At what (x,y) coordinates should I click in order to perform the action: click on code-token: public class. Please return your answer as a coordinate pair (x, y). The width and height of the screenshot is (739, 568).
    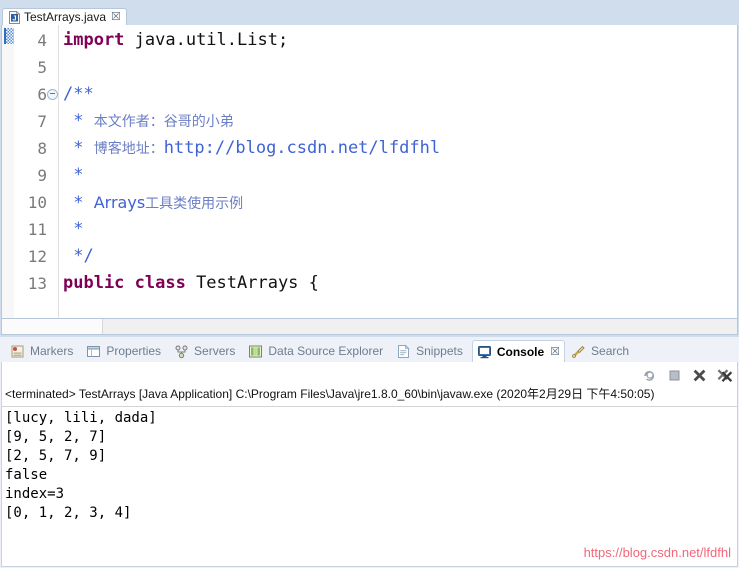
    Looking at the image, I should click on (124, 283).